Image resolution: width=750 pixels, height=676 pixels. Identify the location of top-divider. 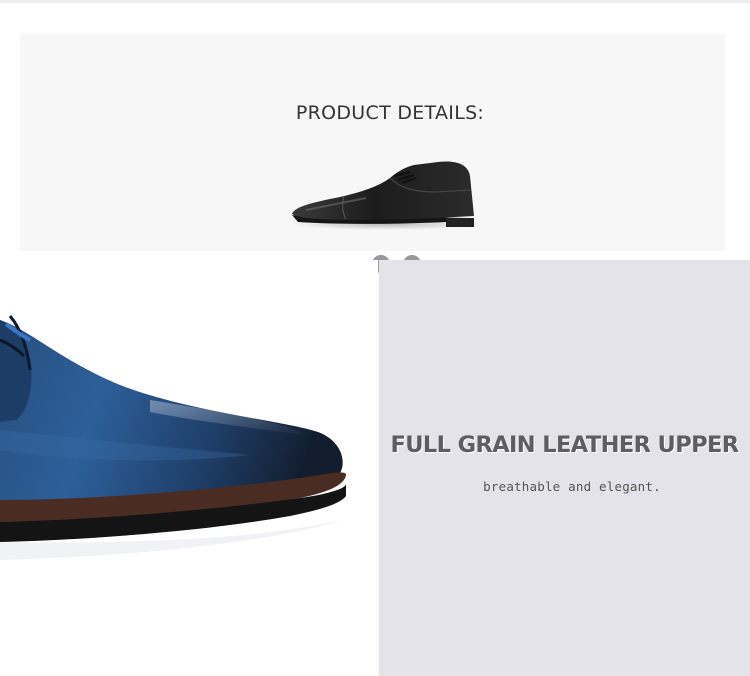
(375, 1).